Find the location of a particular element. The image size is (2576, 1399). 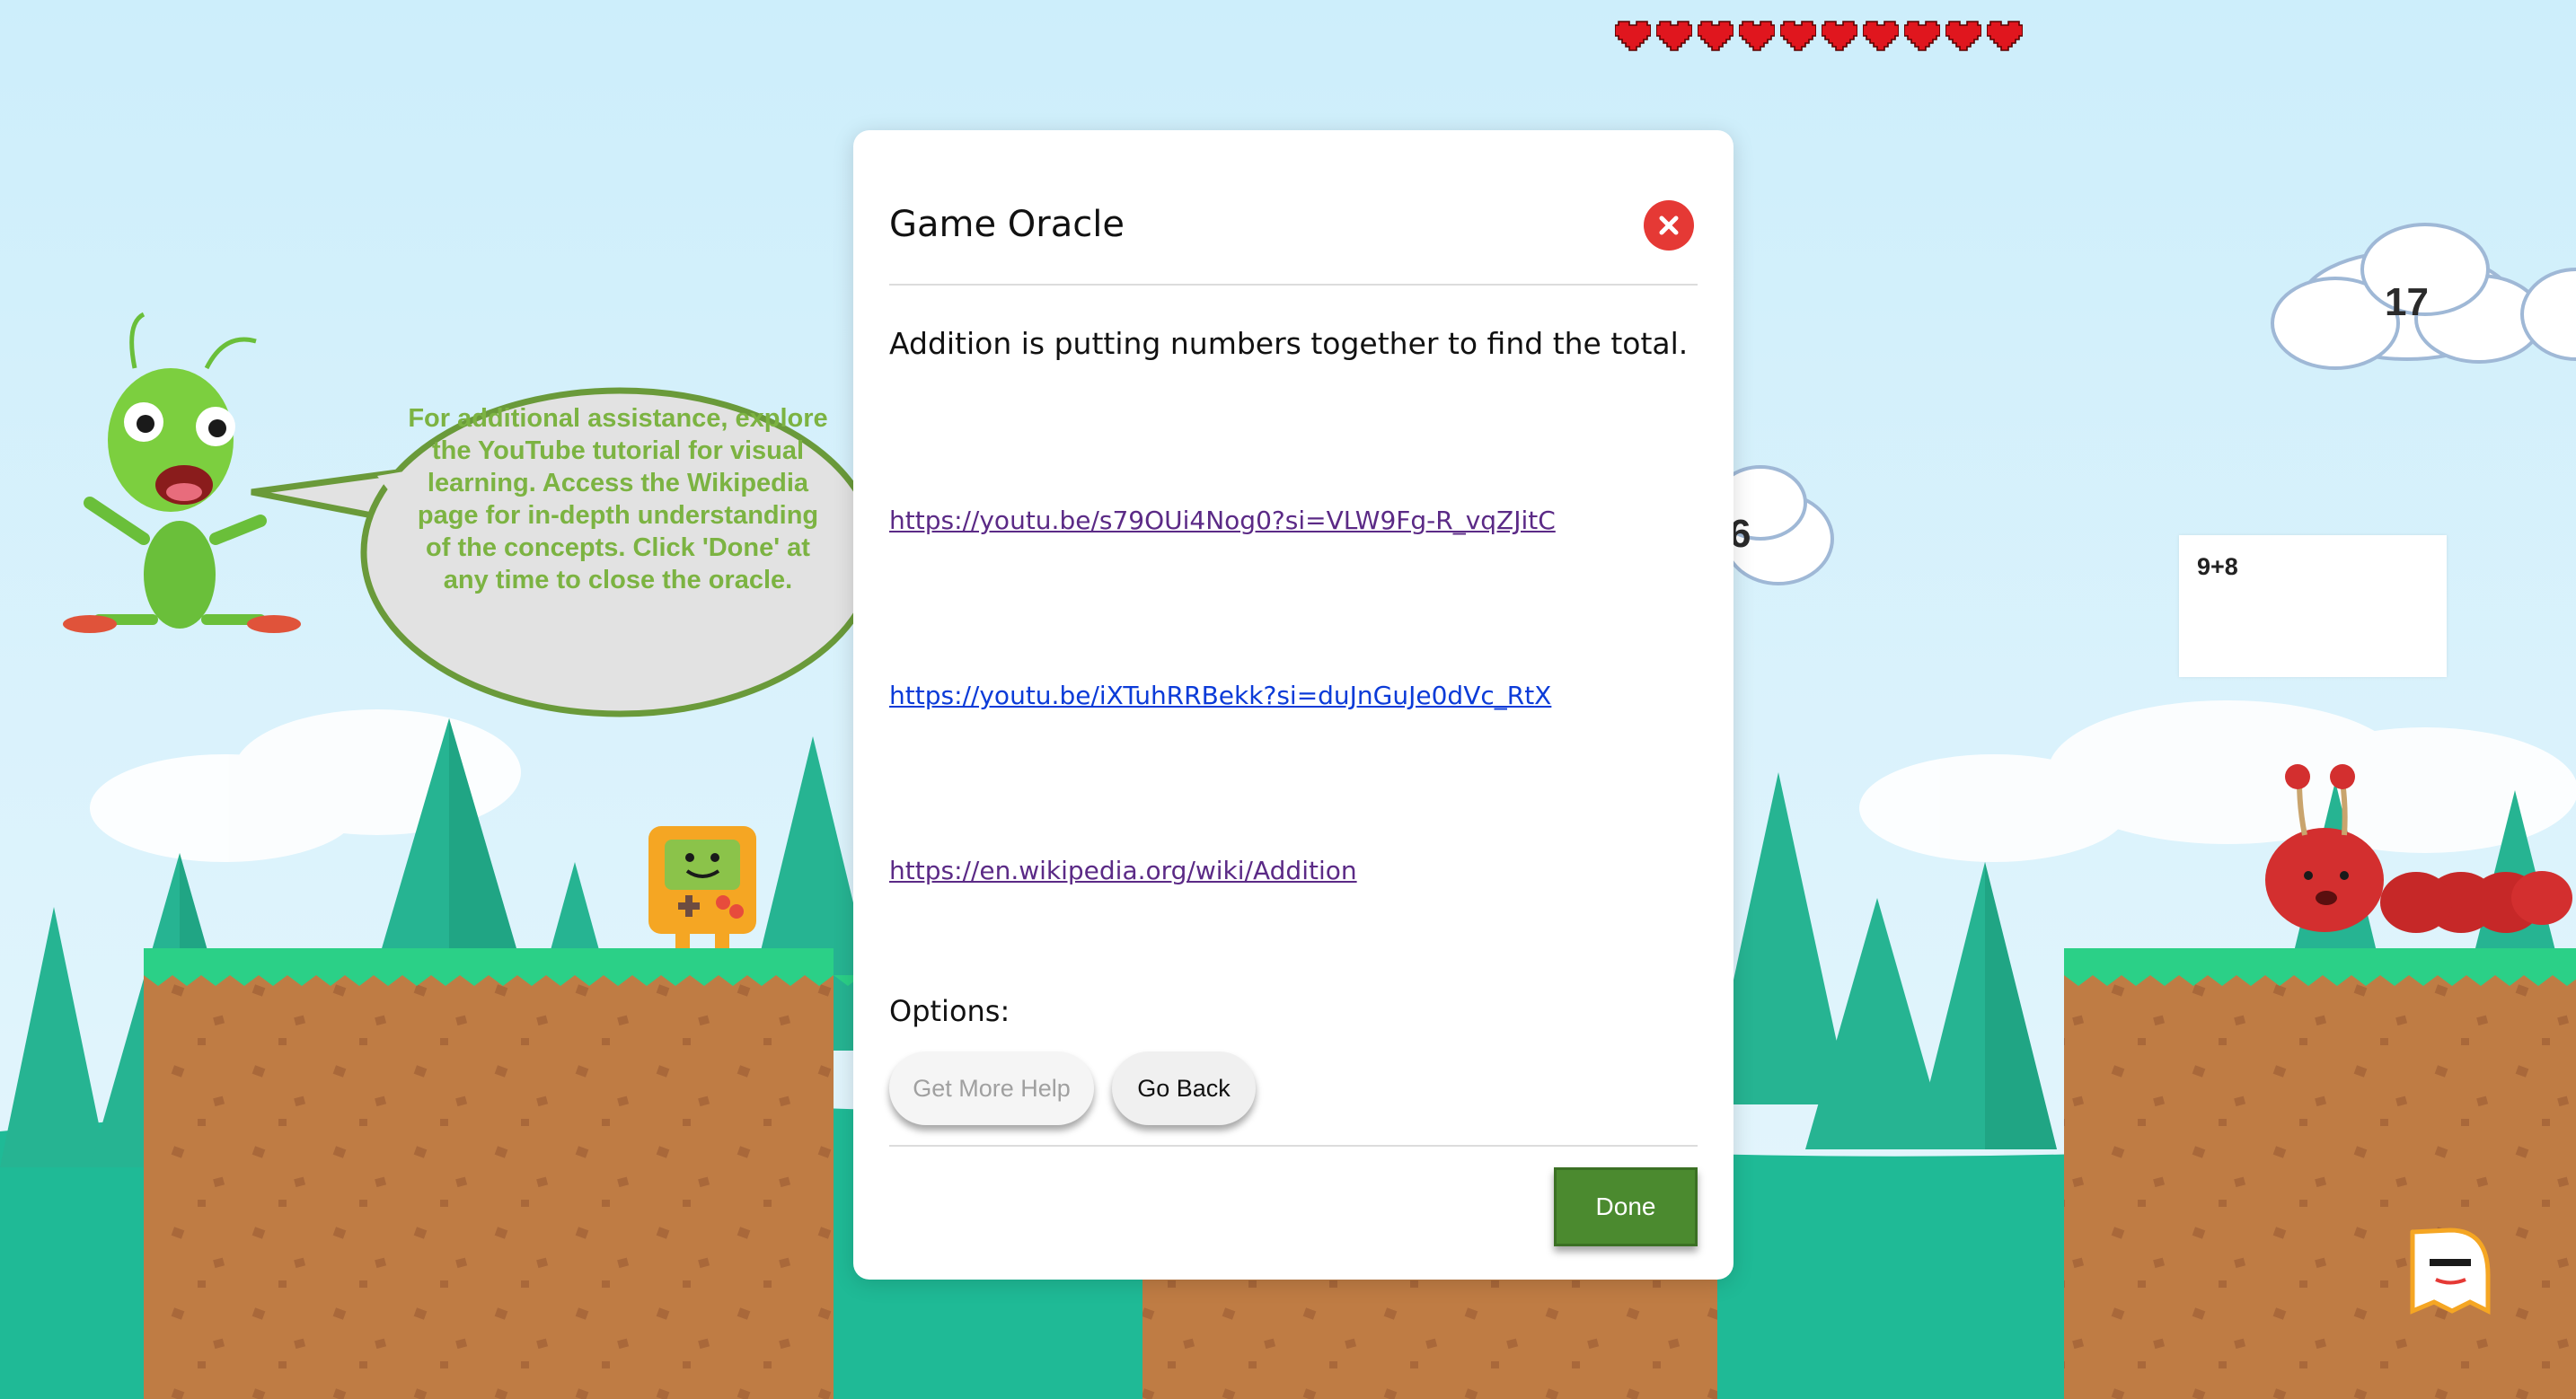

gameboy-character is located at coordinates (702, 887).